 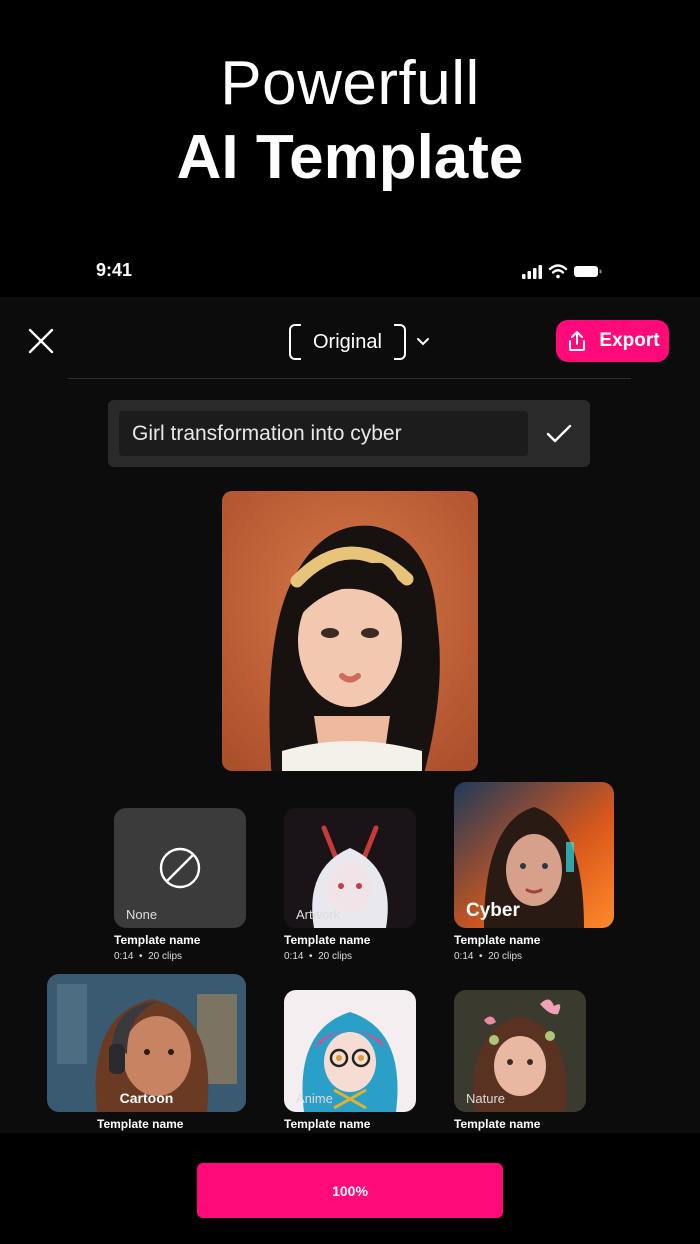 I want to click on share-icon, so click(x=577, y=341).